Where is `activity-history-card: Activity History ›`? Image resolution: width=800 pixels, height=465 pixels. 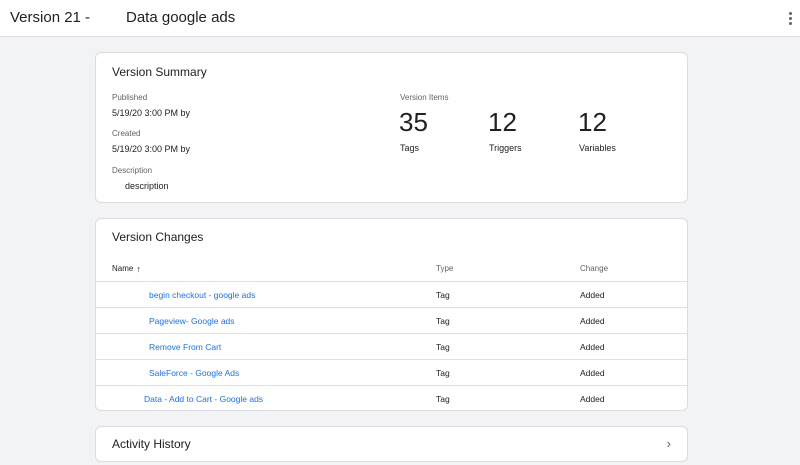
activity-history-card: Activity History › is located at coordinates (391, 444).